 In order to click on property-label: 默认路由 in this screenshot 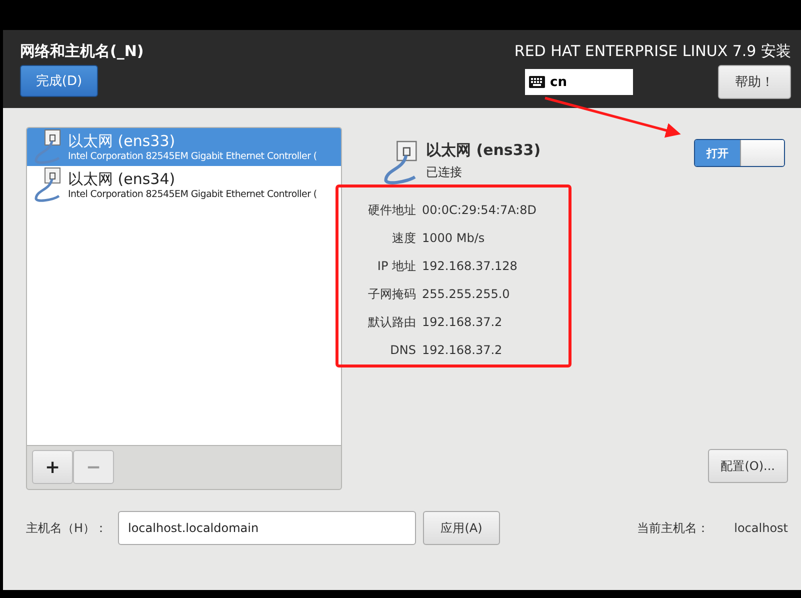, I will do `click(391, 322)`.